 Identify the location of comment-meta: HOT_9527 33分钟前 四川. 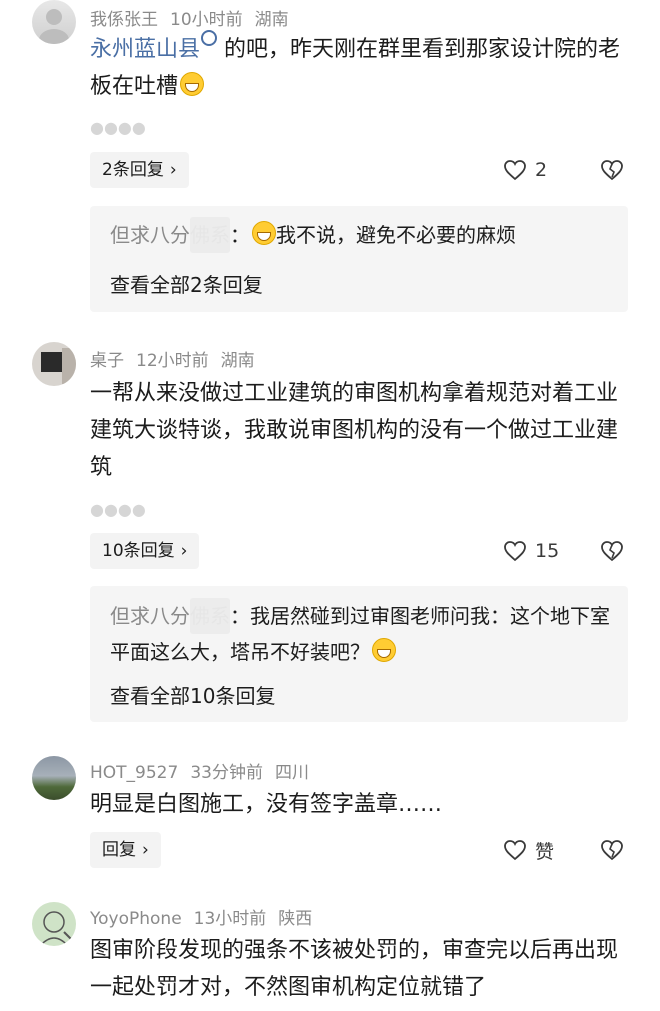
(205, 770).